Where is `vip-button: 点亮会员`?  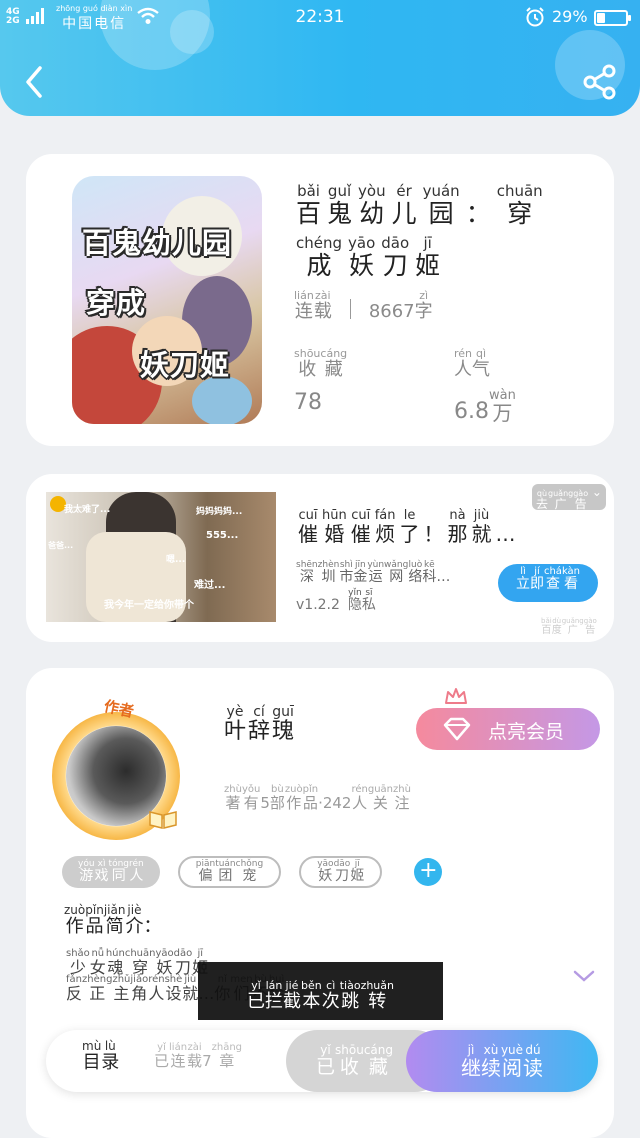
vip-button: 点亮会员 is located at coordinates (508, 729).